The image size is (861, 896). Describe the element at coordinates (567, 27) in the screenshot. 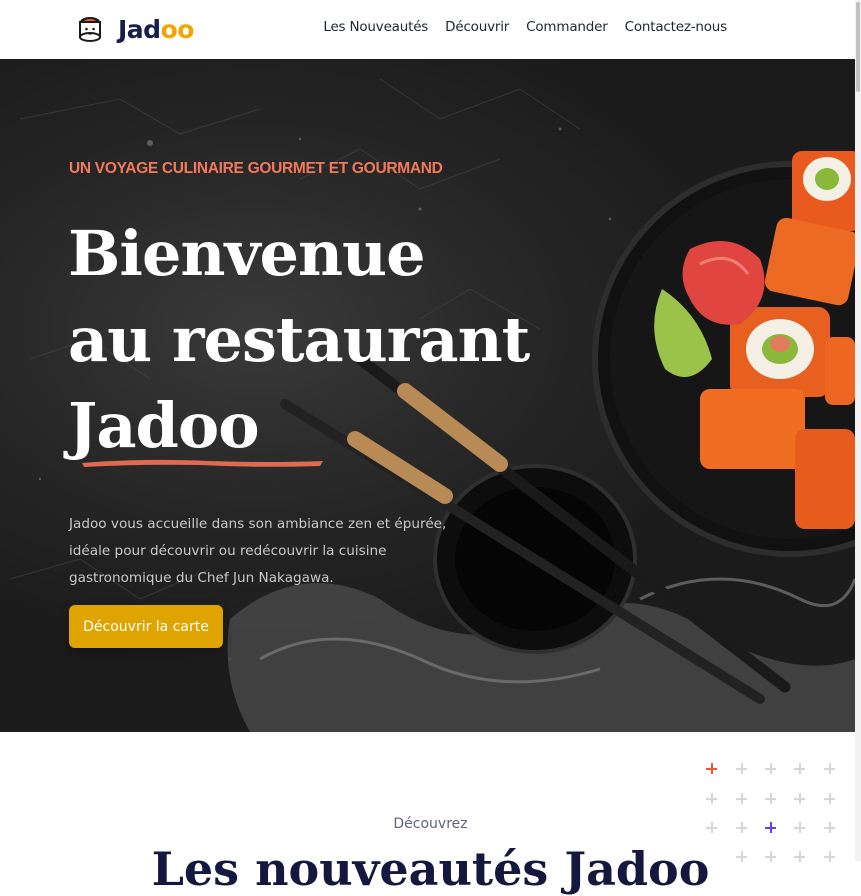

I see `nav-item-commander: Commander` at that location.